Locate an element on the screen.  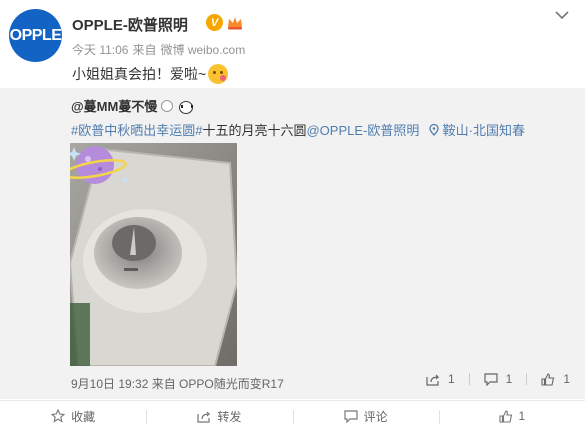
comment-label: 评论 is located at coordinates (375, 416).